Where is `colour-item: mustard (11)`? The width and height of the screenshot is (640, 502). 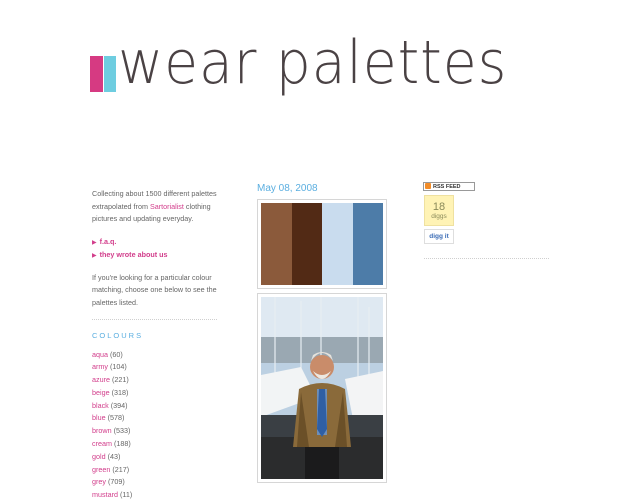 colour-item: mustard (11) is located at coordinates (154, 495).